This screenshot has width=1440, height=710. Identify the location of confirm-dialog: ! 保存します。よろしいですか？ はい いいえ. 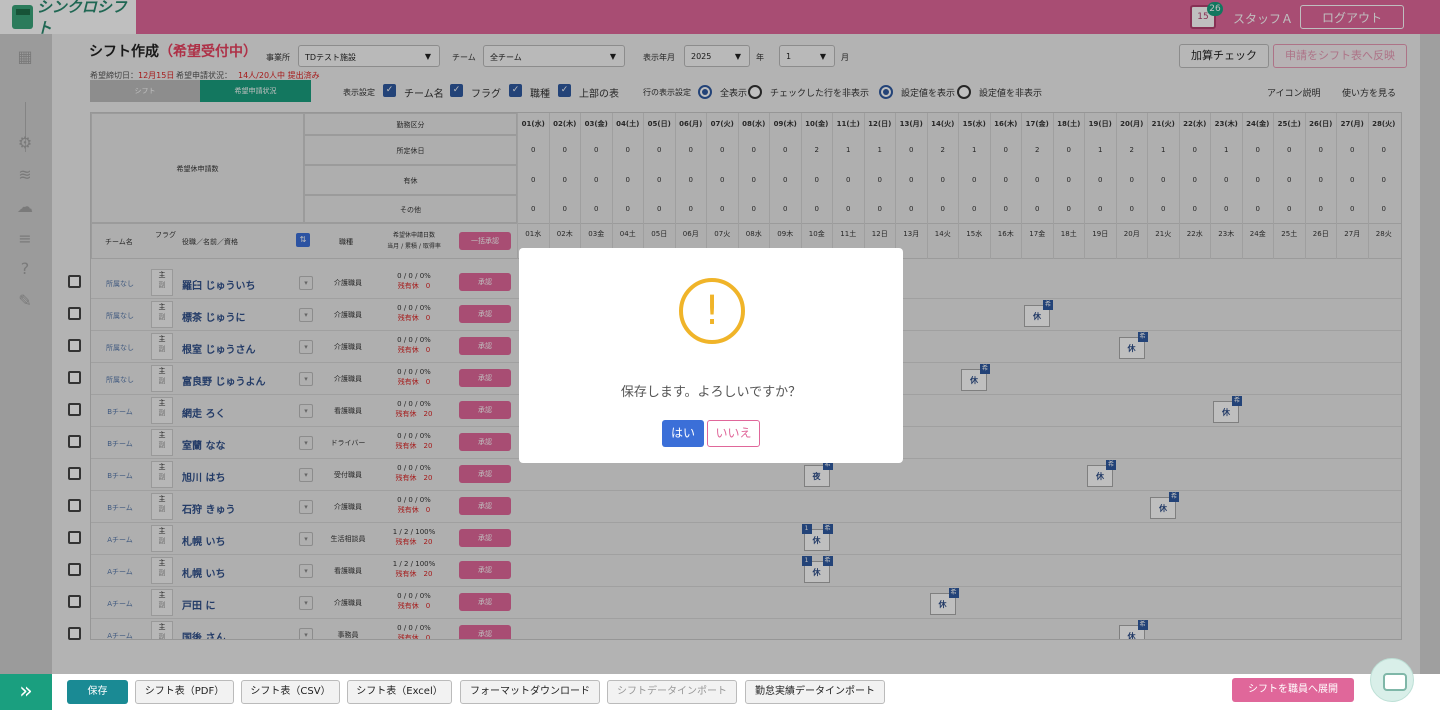
(711, 355).